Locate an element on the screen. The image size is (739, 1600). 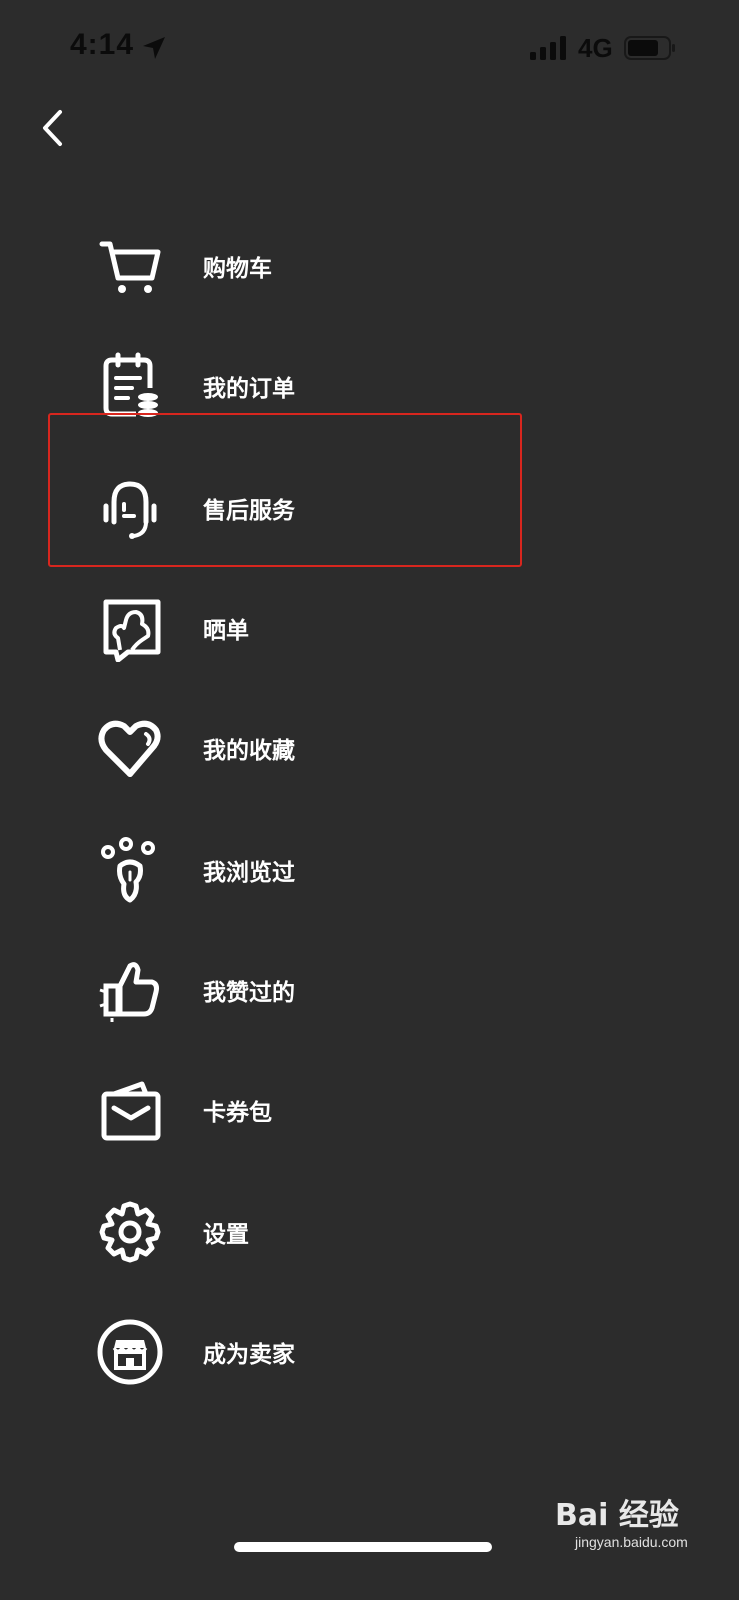
location-arrow-icon is located at coordinates (154, 48).